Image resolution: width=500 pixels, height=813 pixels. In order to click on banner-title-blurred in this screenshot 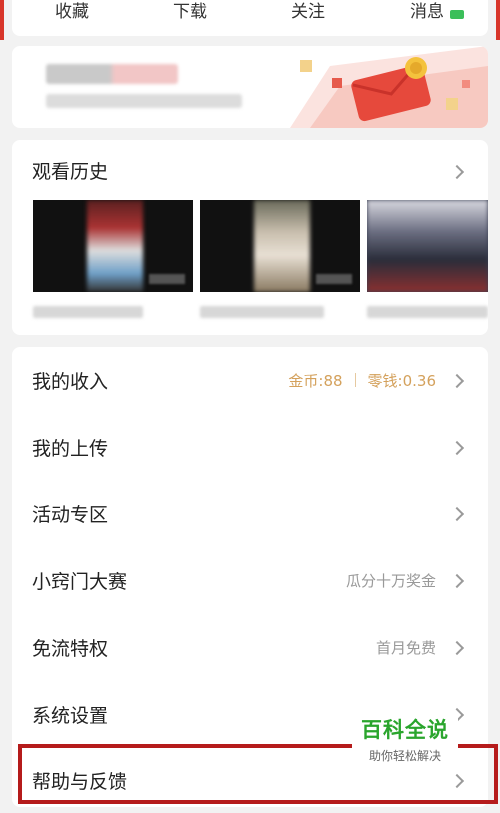, I will do `click(112, 74)`.